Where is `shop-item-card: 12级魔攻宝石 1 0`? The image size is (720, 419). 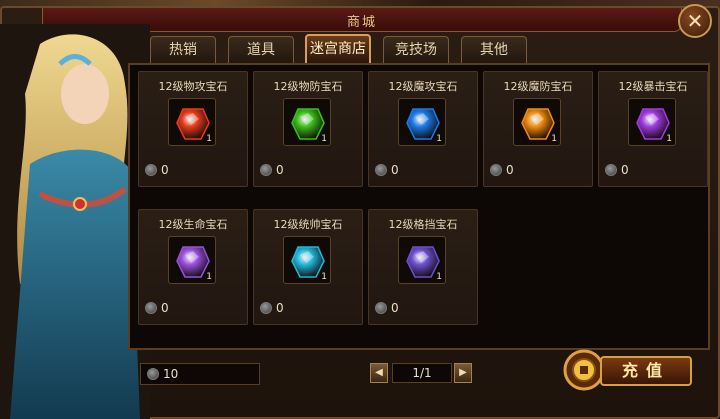
shop-item-card: 12级魔攻宝石 1 0 is located at coordinates (423, 129).